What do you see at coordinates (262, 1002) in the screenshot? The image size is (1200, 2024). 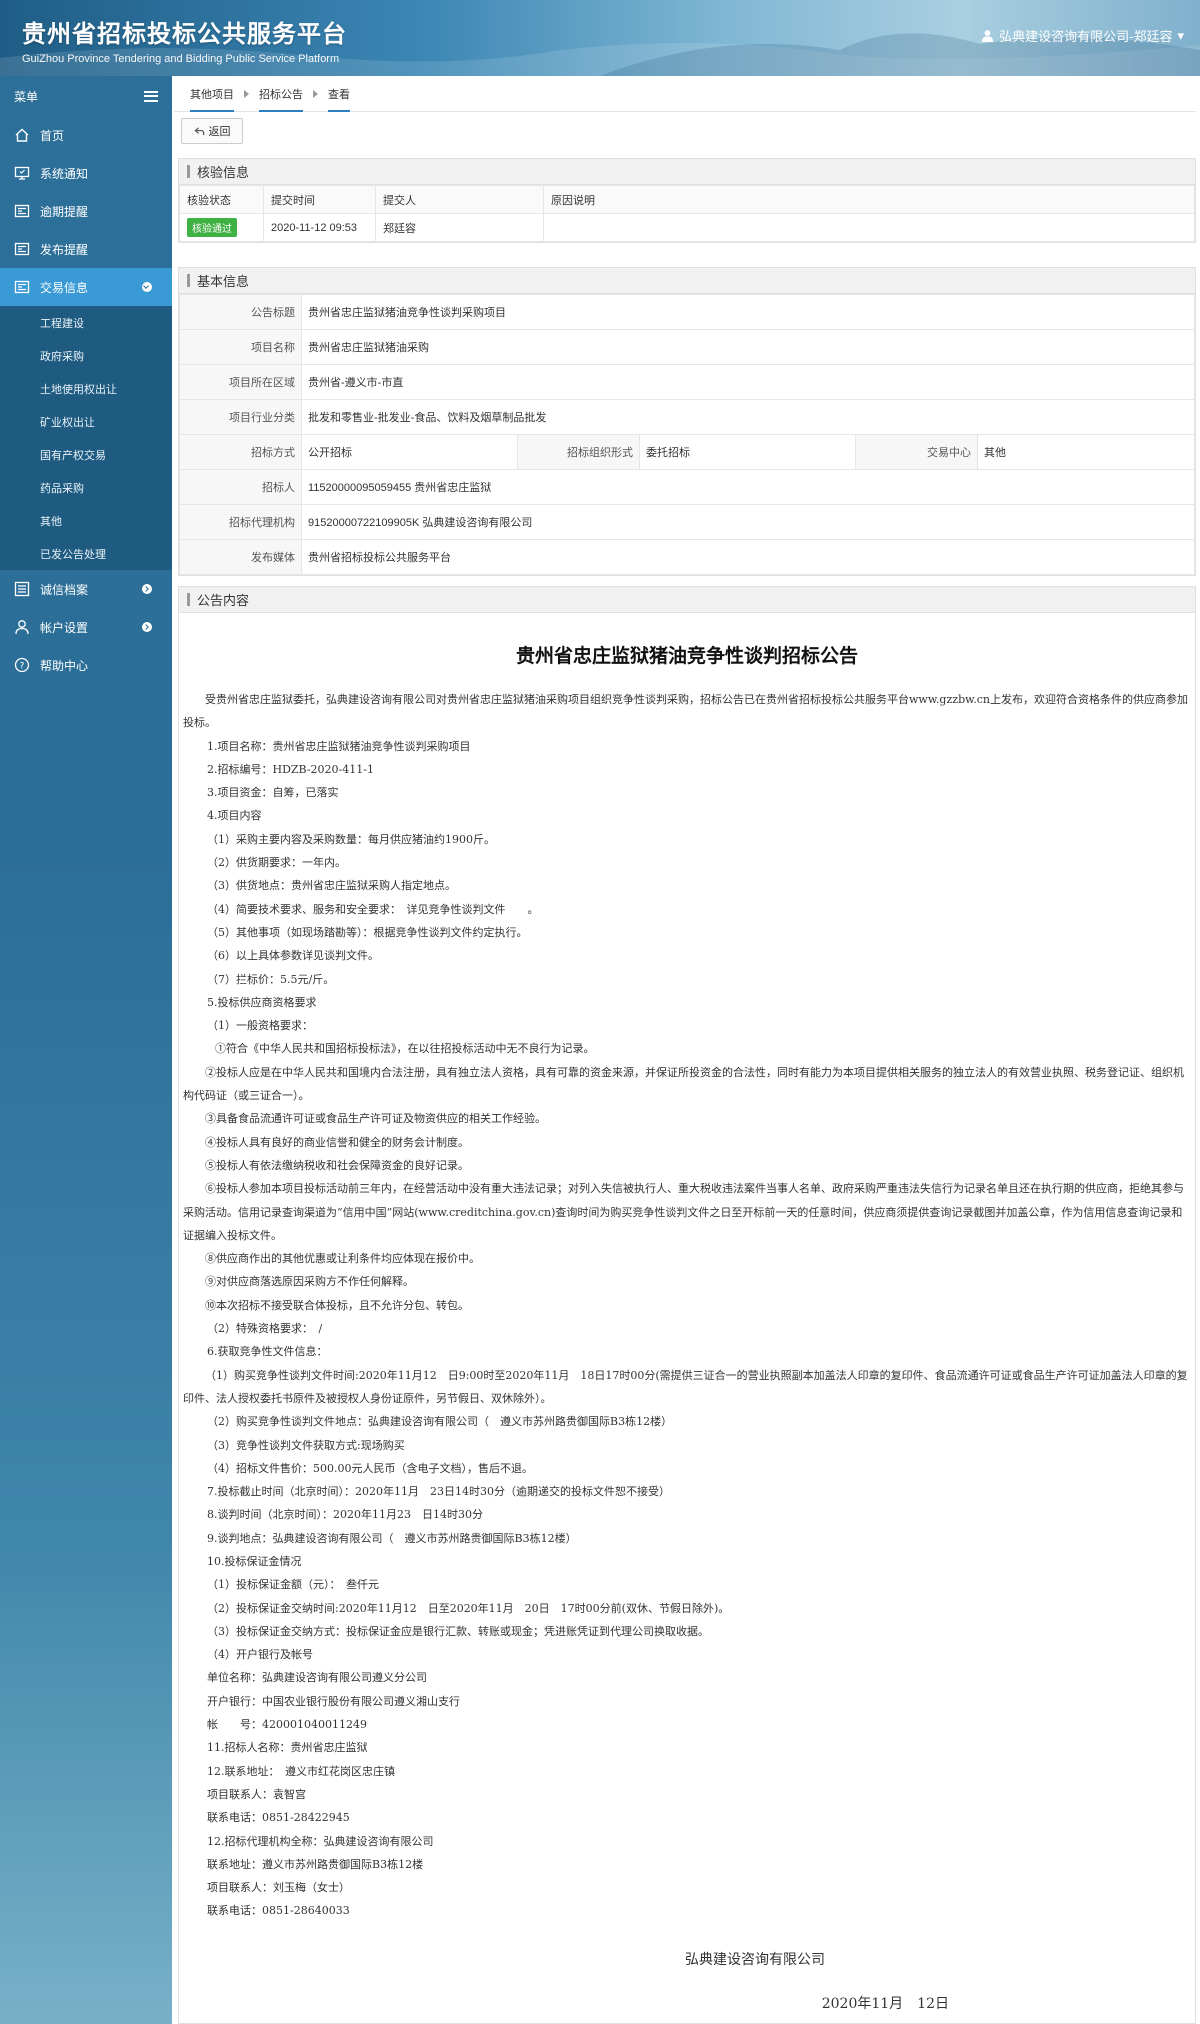 I see `announcement-paragraph: 5.投标供应商资格要求` at bounding box center [262, 1002].